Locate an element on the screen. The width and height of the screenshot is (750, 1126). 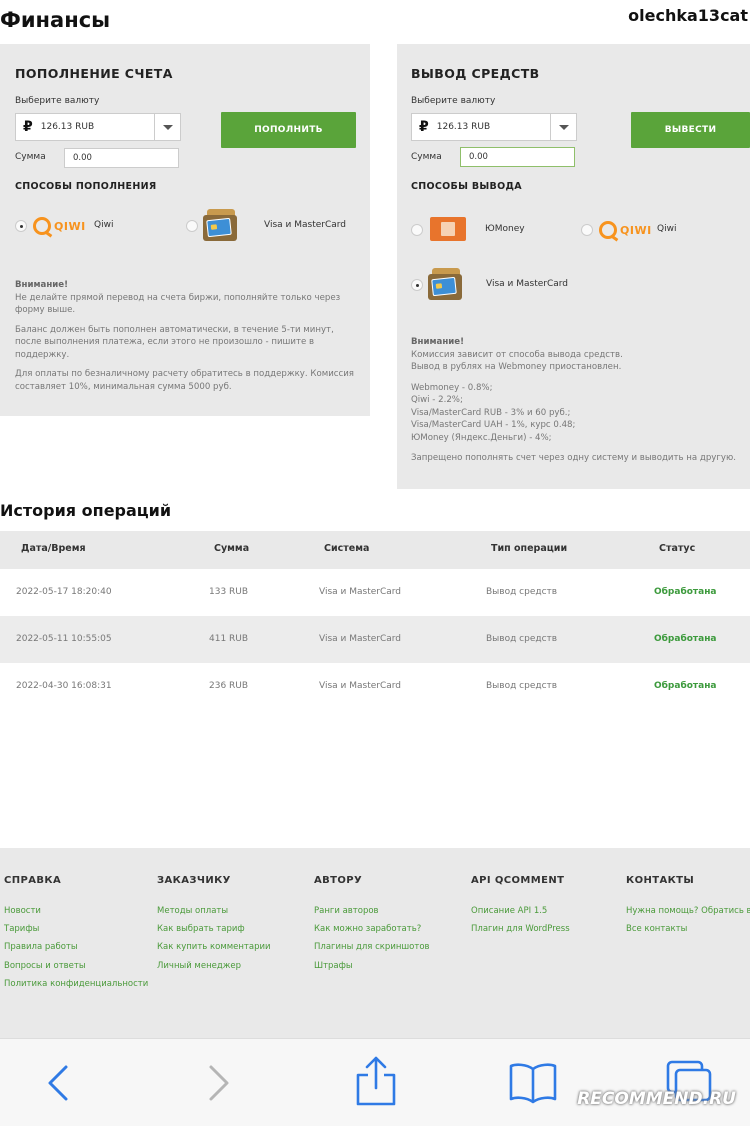
footer-link: Тарифы is located at coordinates (21, 929).